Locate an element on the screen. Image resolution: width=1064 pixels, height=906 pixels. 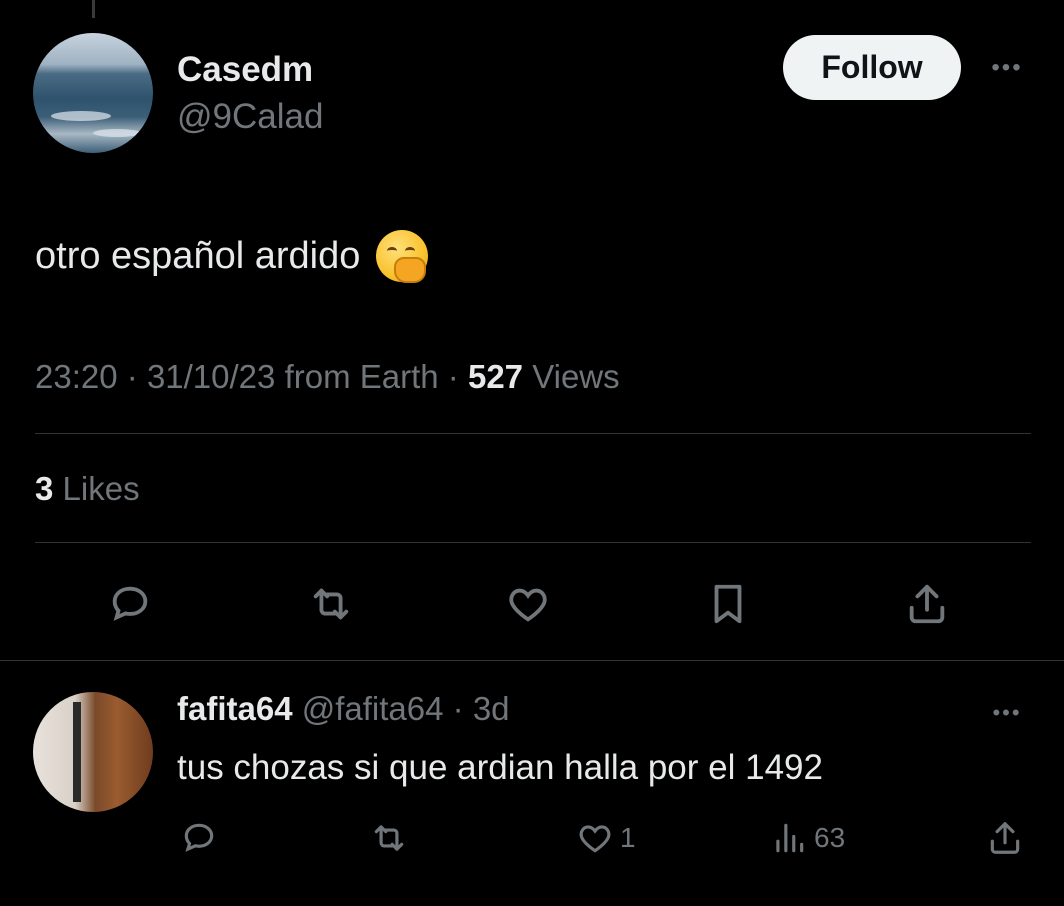
like-button: 1 is located at coordinates (606, 838).